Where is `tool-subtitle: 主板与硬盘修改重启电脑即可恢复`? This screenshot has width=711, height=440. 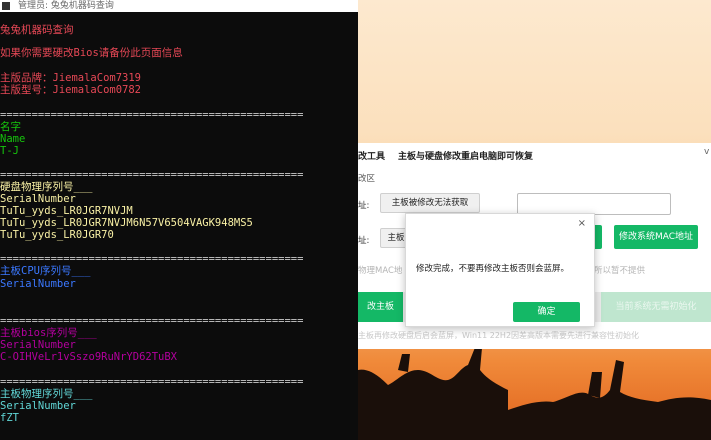 tool-subtitle: 主板与硬盘修改重启电脑即可恢复 is located at coordinates (466, 157).